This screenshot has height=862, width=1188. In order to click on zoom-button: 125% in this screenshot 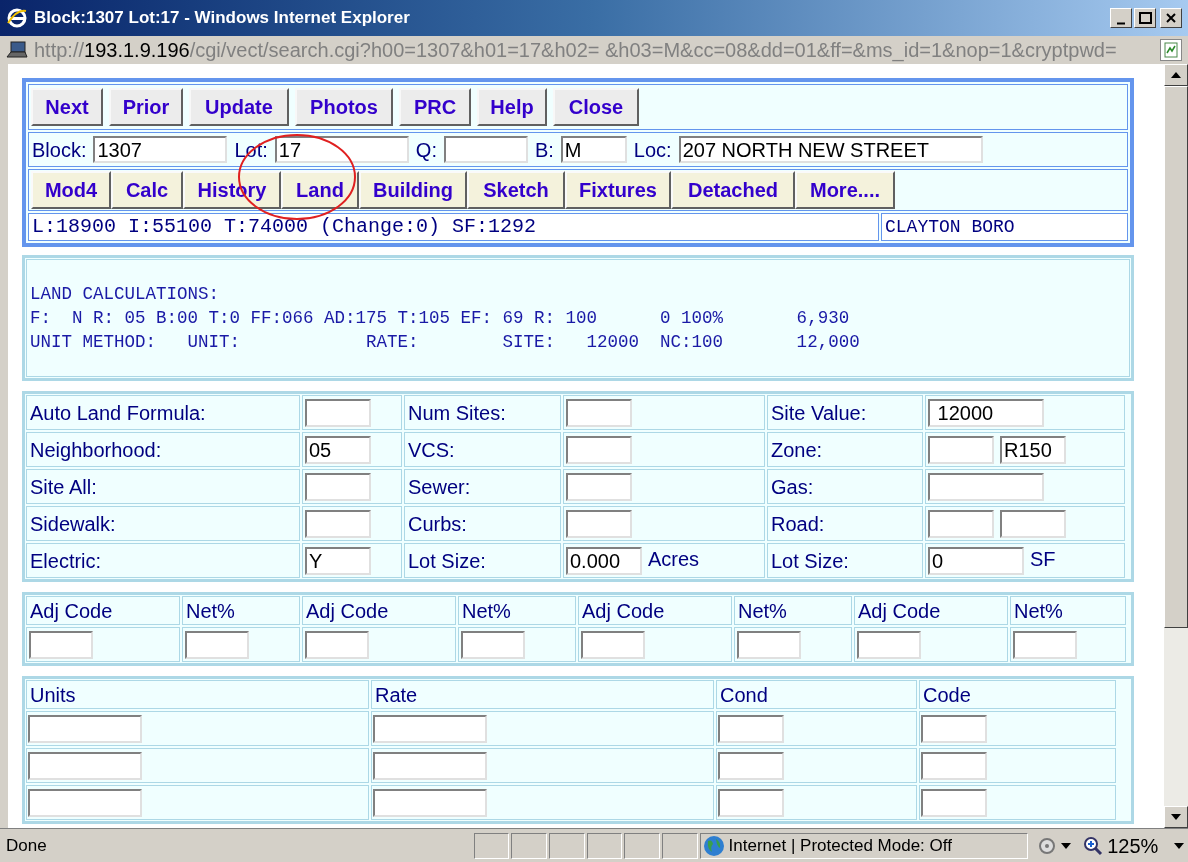, I will do `click(1134, 845)`.